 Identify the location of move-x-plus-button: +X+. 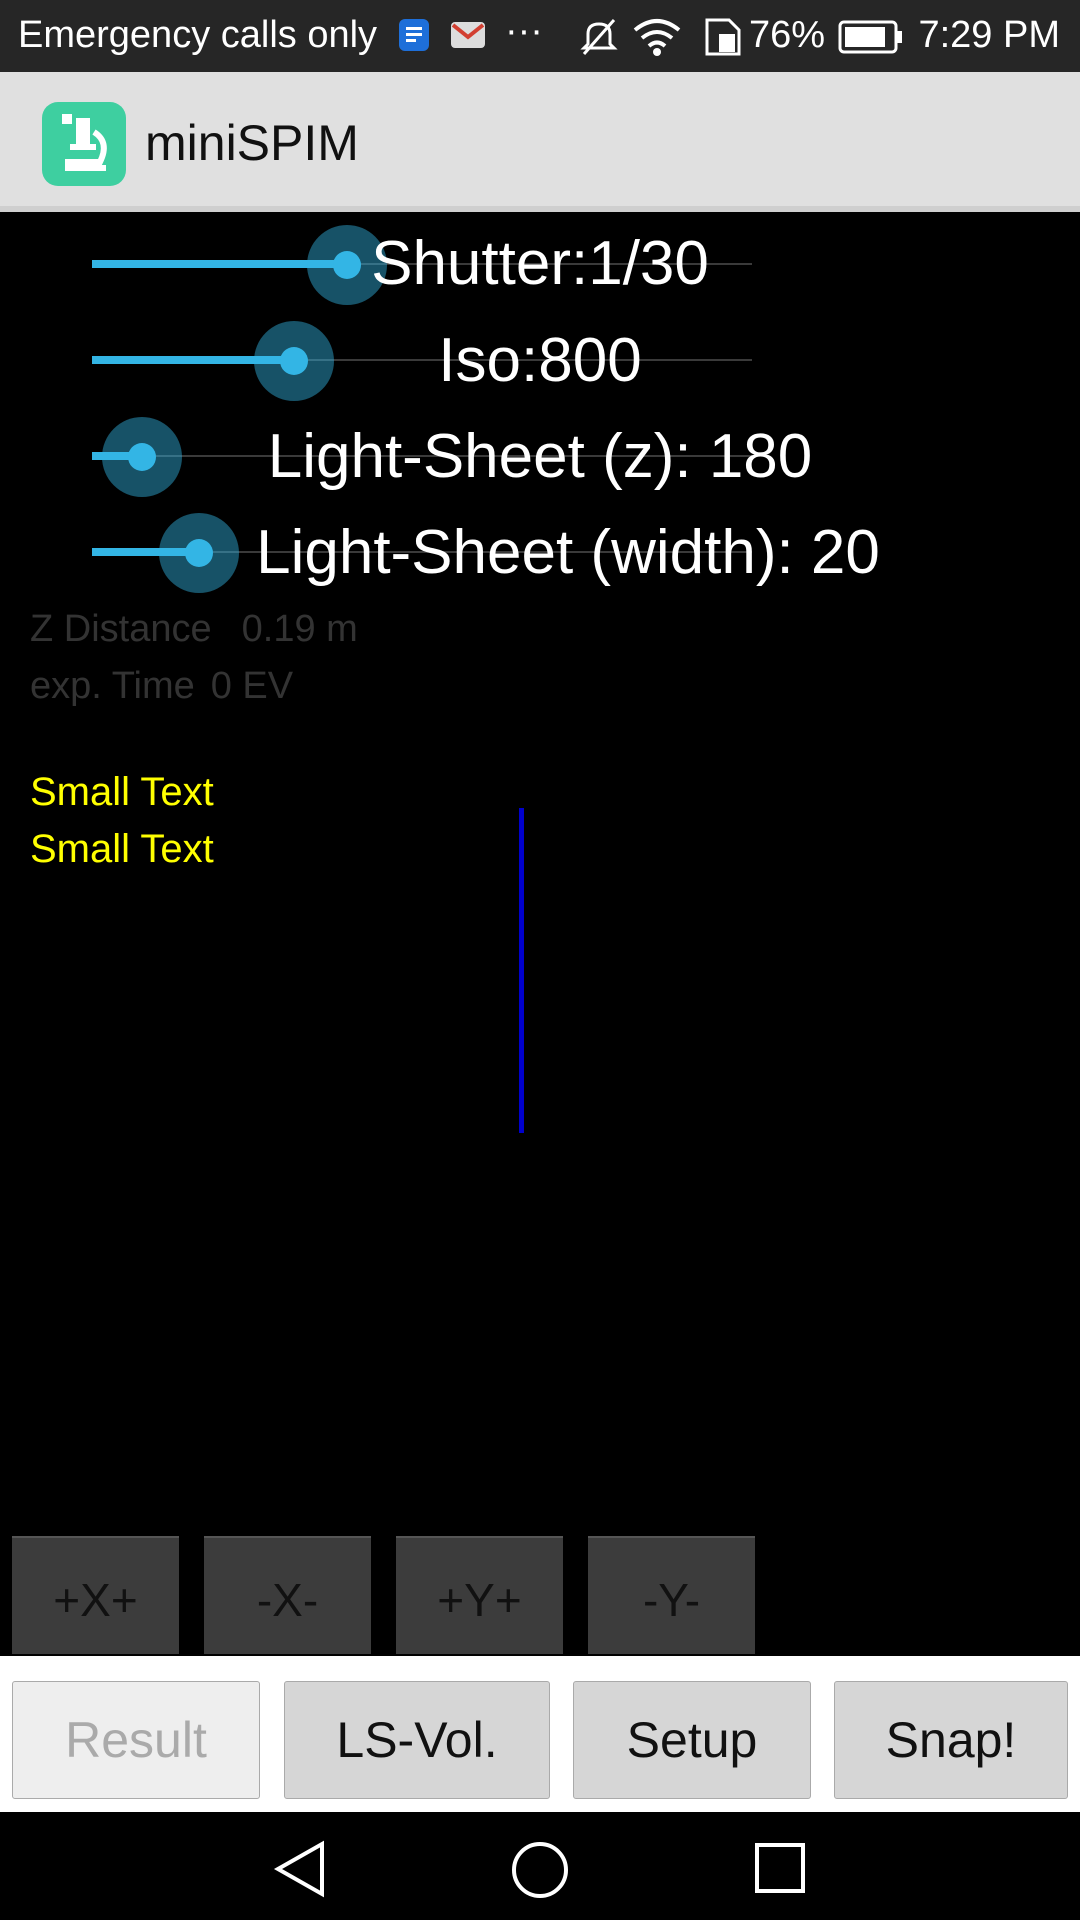
(95, 1595).